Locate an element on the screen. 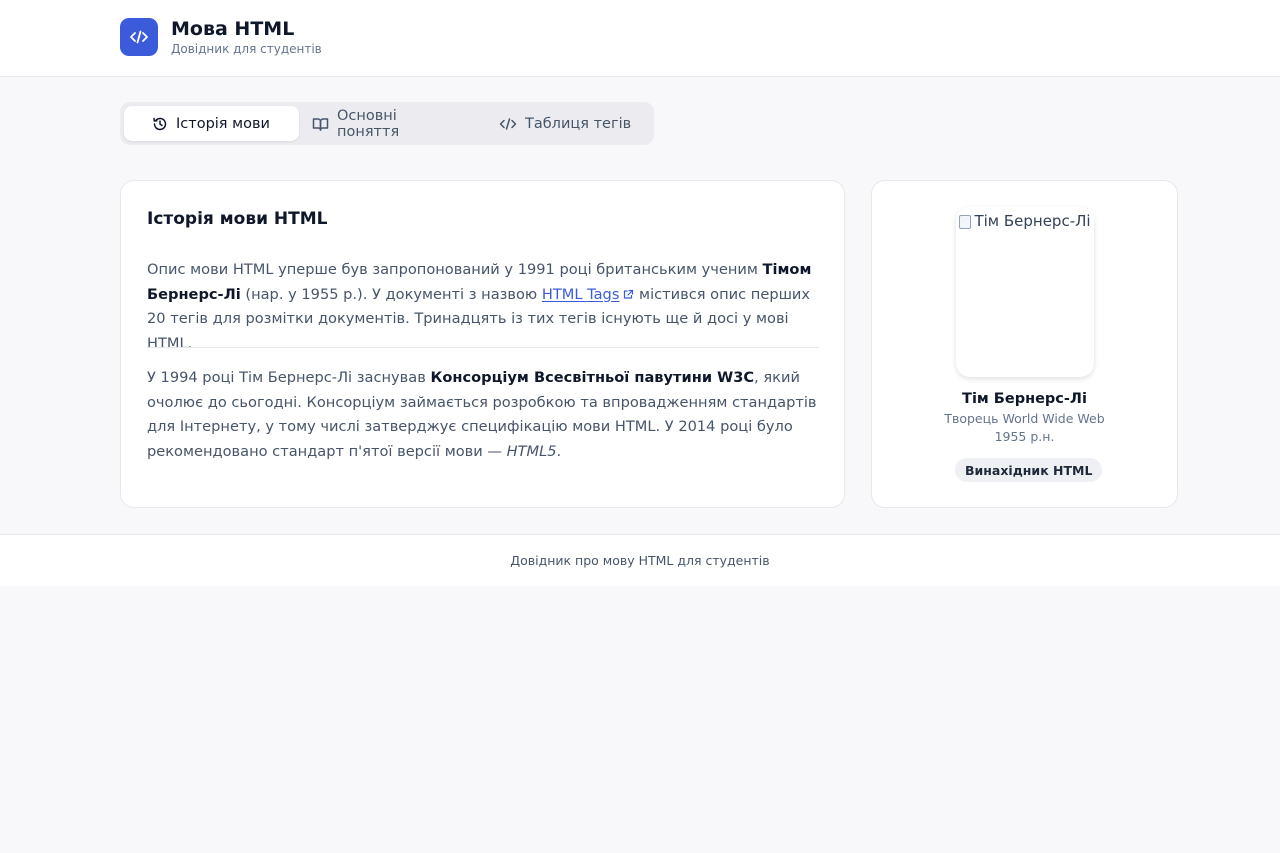  paragraph-text: У 1994 році Тім Бернерс-Лі заснував is located at coordinates (289, 377).